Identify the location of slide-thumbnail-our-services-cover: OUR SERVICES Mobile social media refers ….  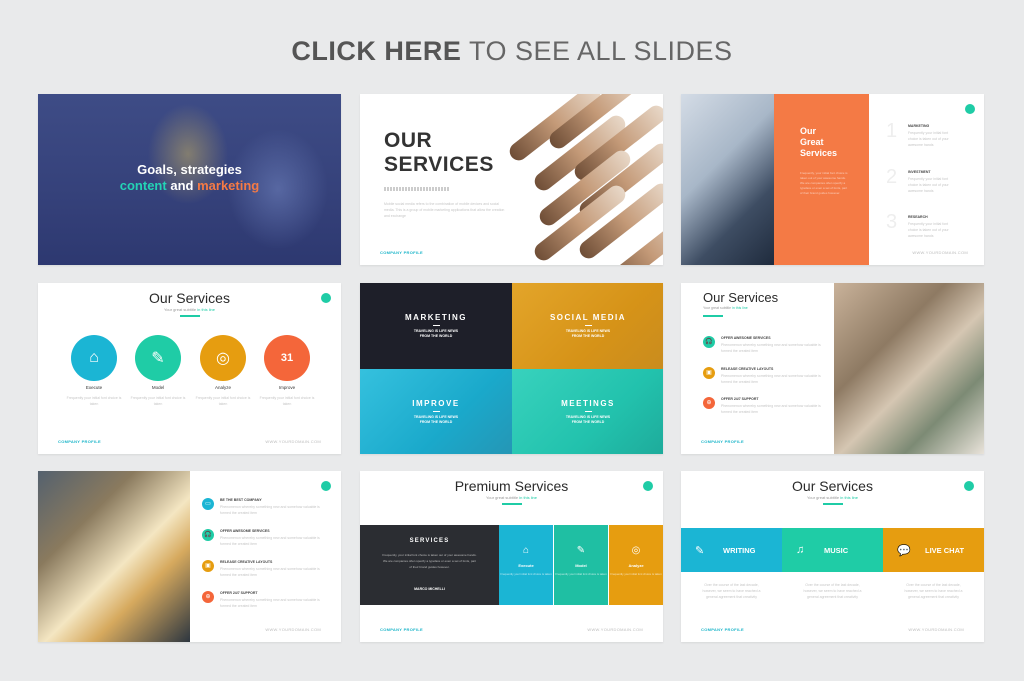
(511, 179).